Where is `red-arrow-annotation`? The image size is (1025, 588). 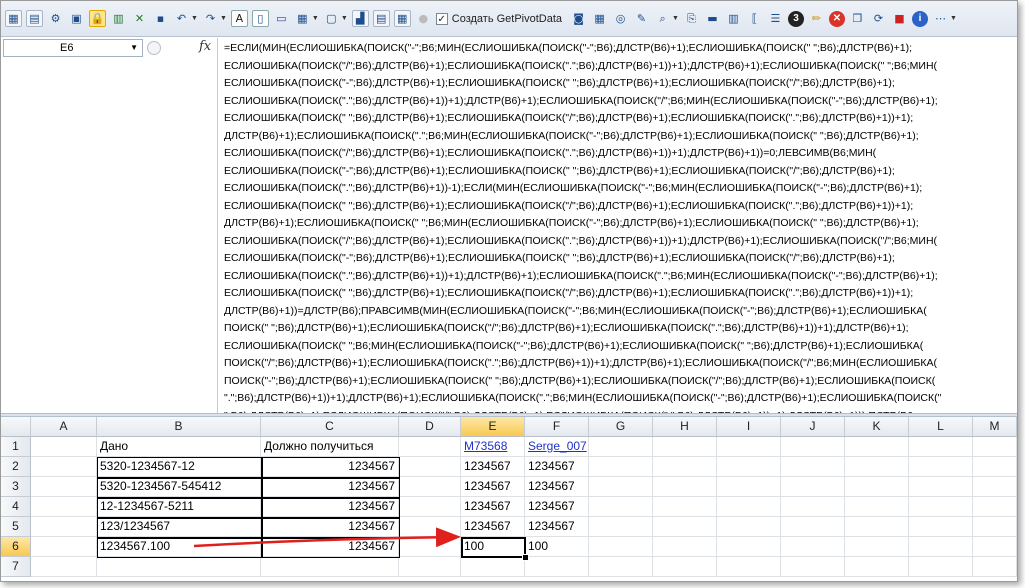
red-arrow-annotation is located at coordinates (327, 537).